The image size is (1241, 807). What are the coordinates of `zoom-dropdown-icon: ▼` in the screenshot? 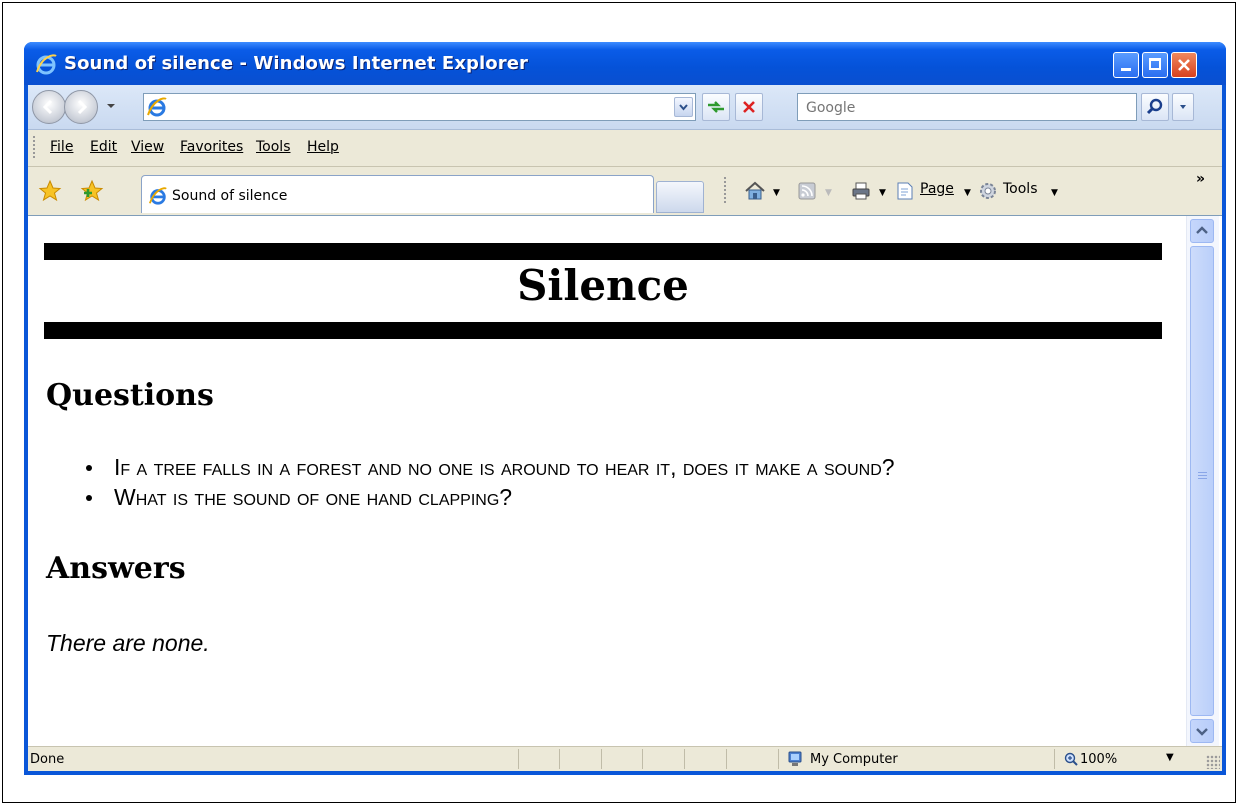 It's located at (1170, 757).